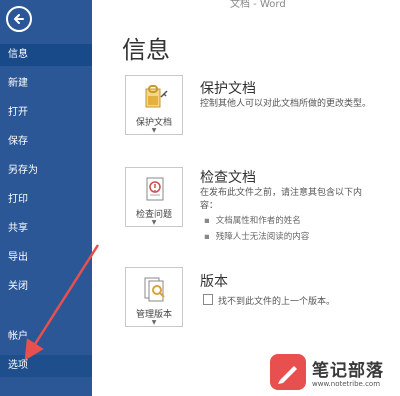 The image size is (400, 396). I want to click on versions-description-text: 找不到此文件的上一个版本。, so click(277, 302).